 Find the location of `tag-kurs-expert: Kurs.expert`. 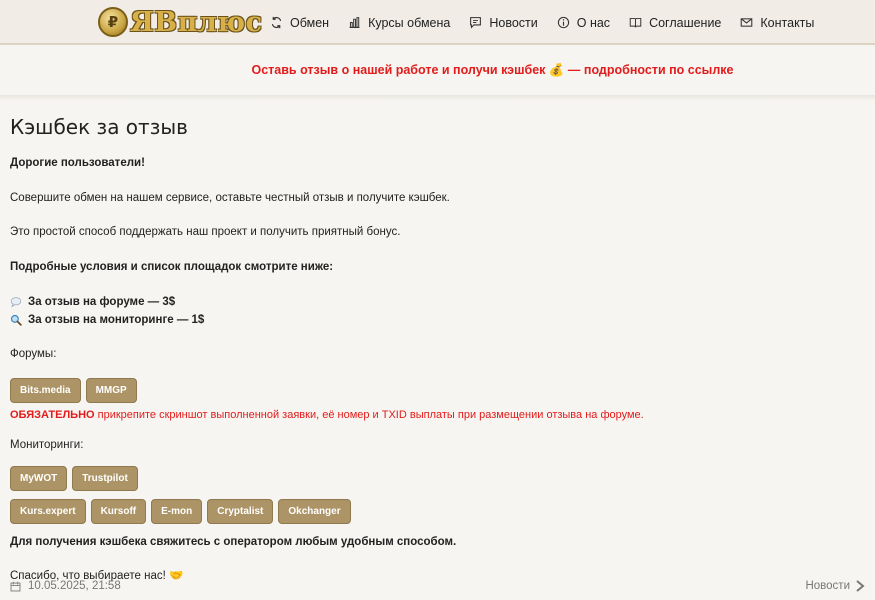

tag-kurs-expert: Kurs.expert is located at coordinates (48, 511).